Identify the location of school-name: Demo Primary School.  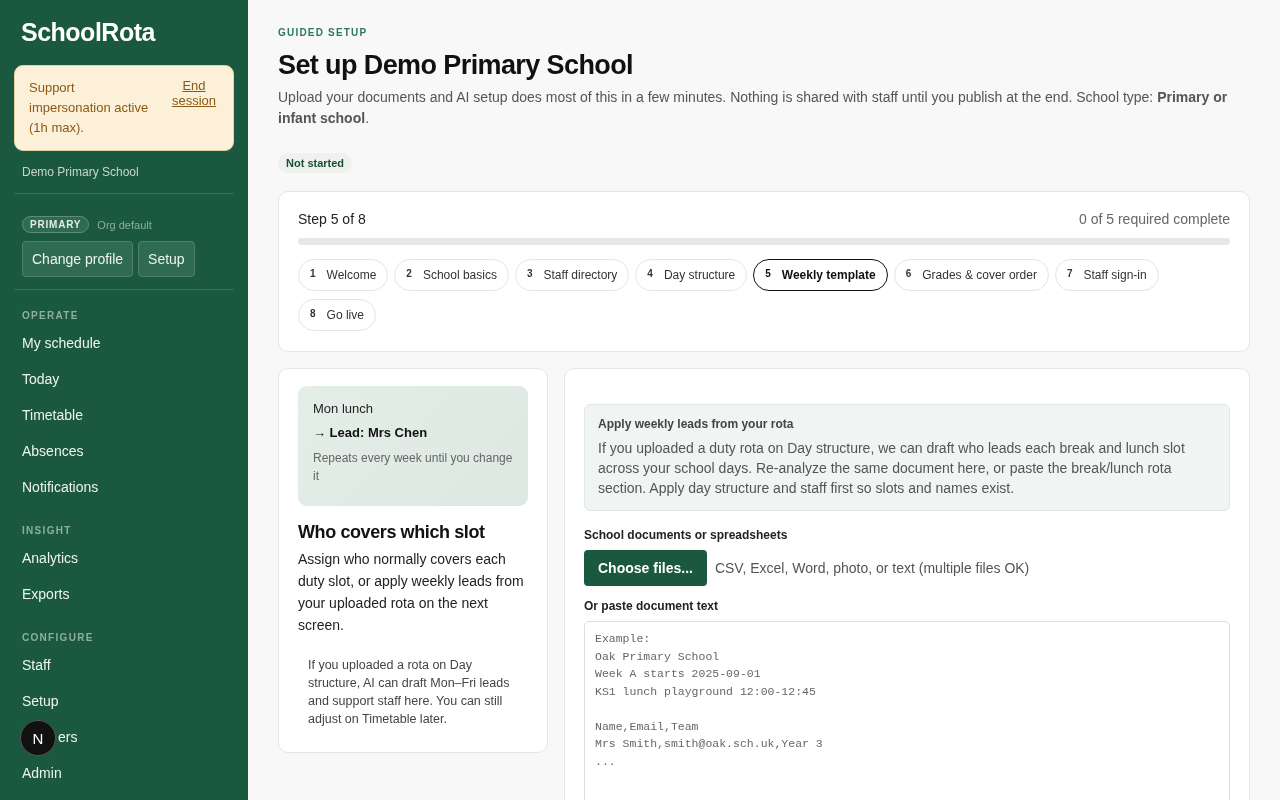
(81, 172).